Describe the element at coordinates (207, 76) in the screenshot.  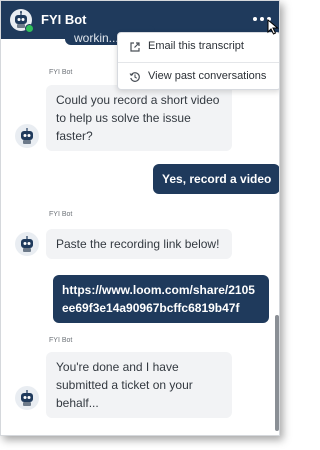
I see `menu-item-label: View past conversations` at that location.